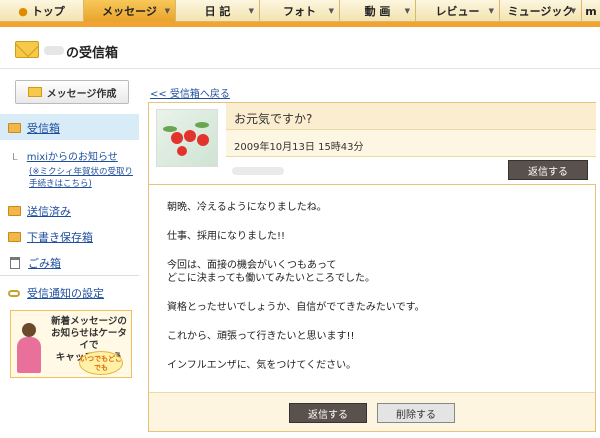 This screenshot has height=438, width=600. I want to click on nav-item-message: メッセージ ▼, so click(130, 11).